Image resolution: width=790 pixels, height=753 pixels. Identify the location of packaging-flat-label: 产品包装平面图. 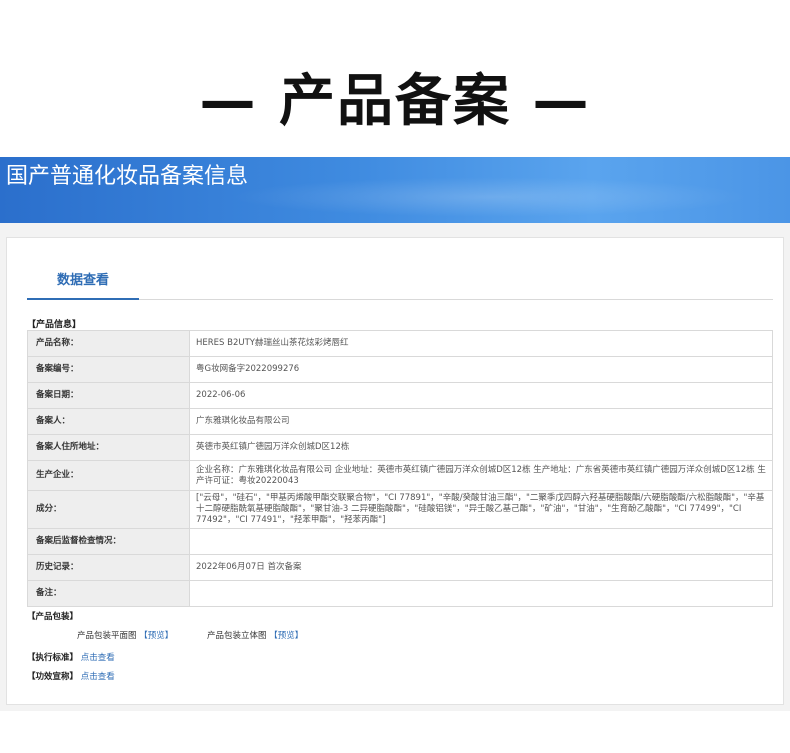
(107, 636).